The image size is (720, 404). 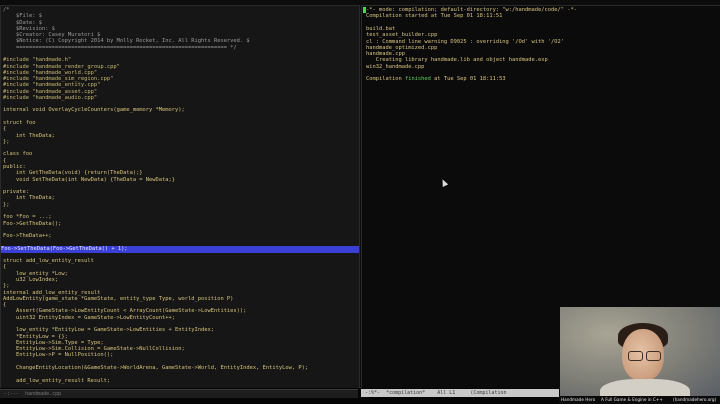 I want to click on code-line: add_low_entity_result Result;, so click(x=181, y=381).